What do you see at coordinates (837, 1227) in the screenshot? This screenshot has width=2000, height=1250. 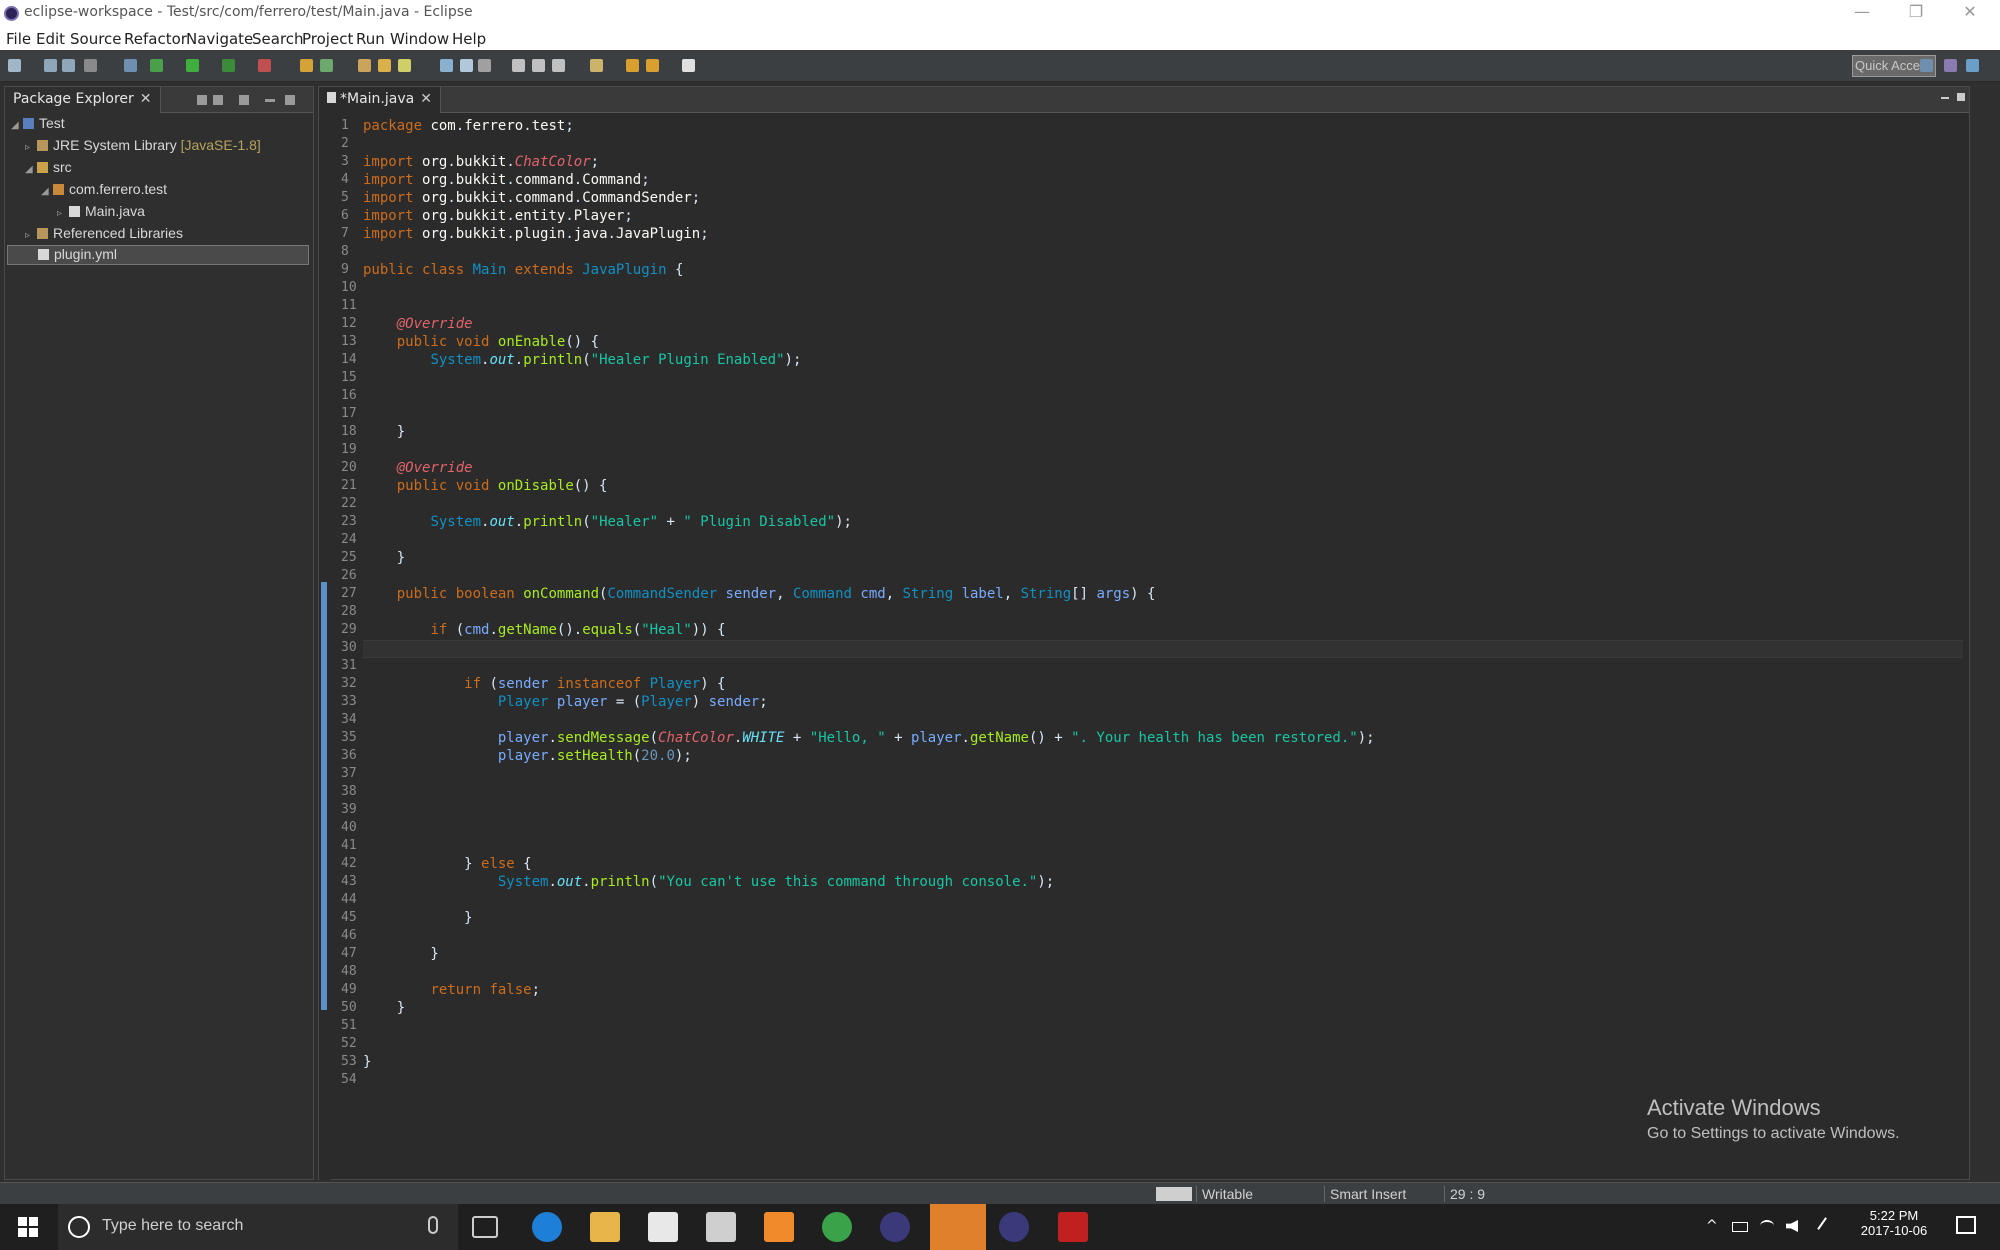 I see `chrome-icon` at bounding box center [837, 1227].